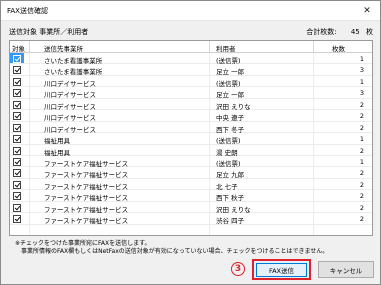 The width and height of the screenshot is (381, 285). Describe the element at coordinates (369, 32) in the screenshot. I see `total-unit: 枚` at that location.